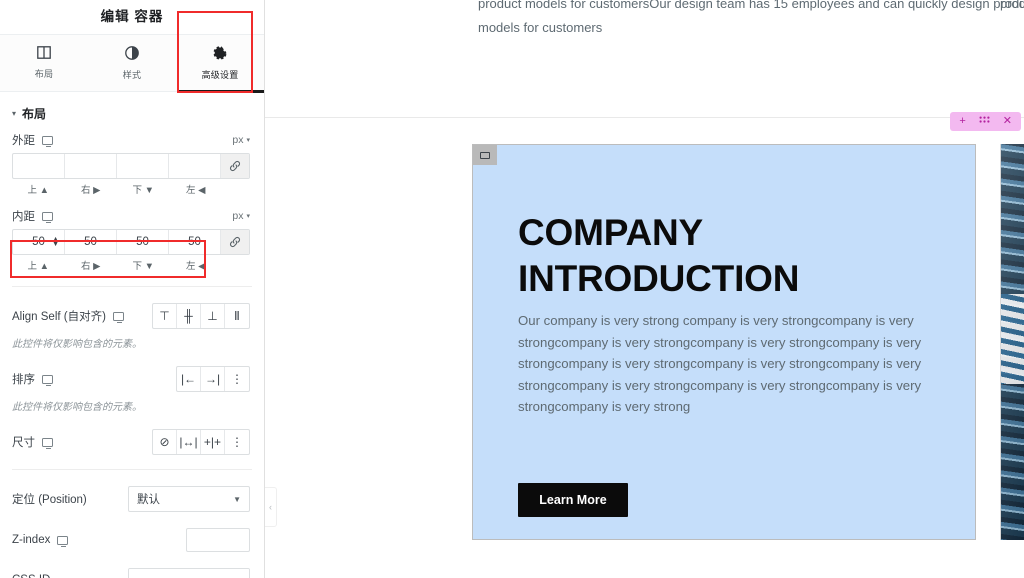  Describe the element at coordinates (237, 499) in the screenshot. I see `chevron-down-icon: ▼` at that location.